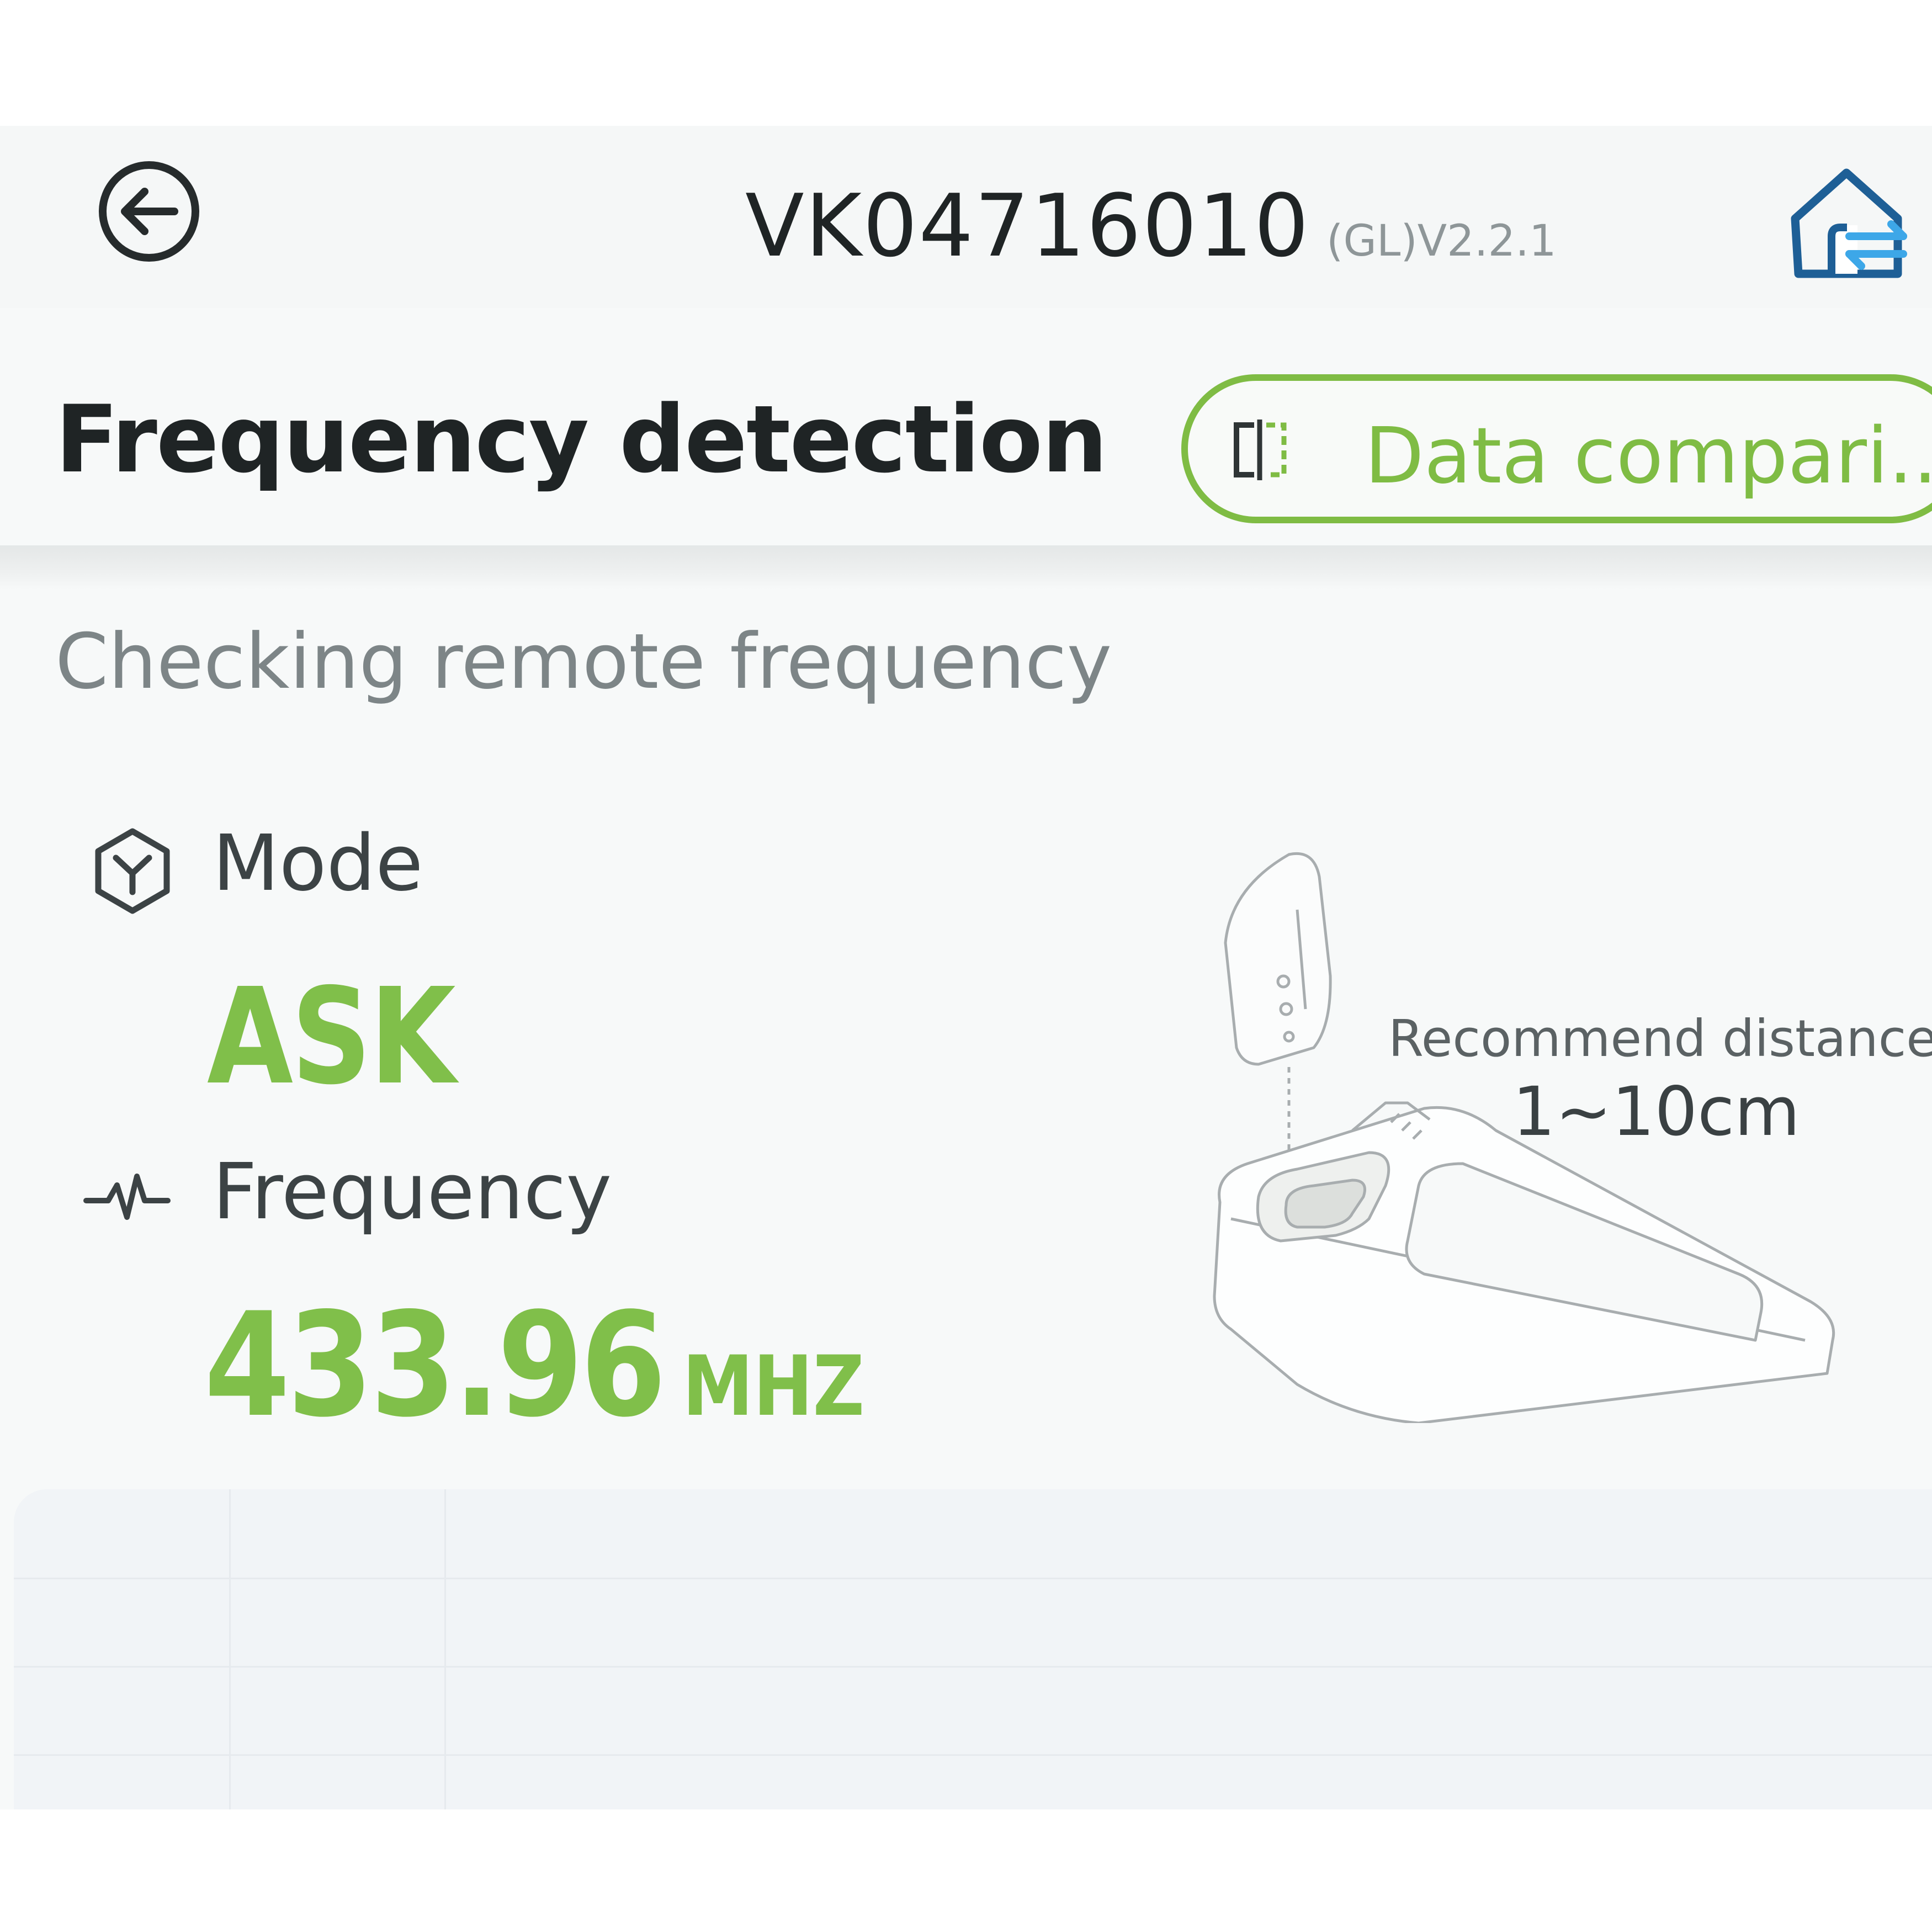 The image size is (1932, 1932). I want to click on recommend-distance-value: 1~10cm, so click(1657, 1112).